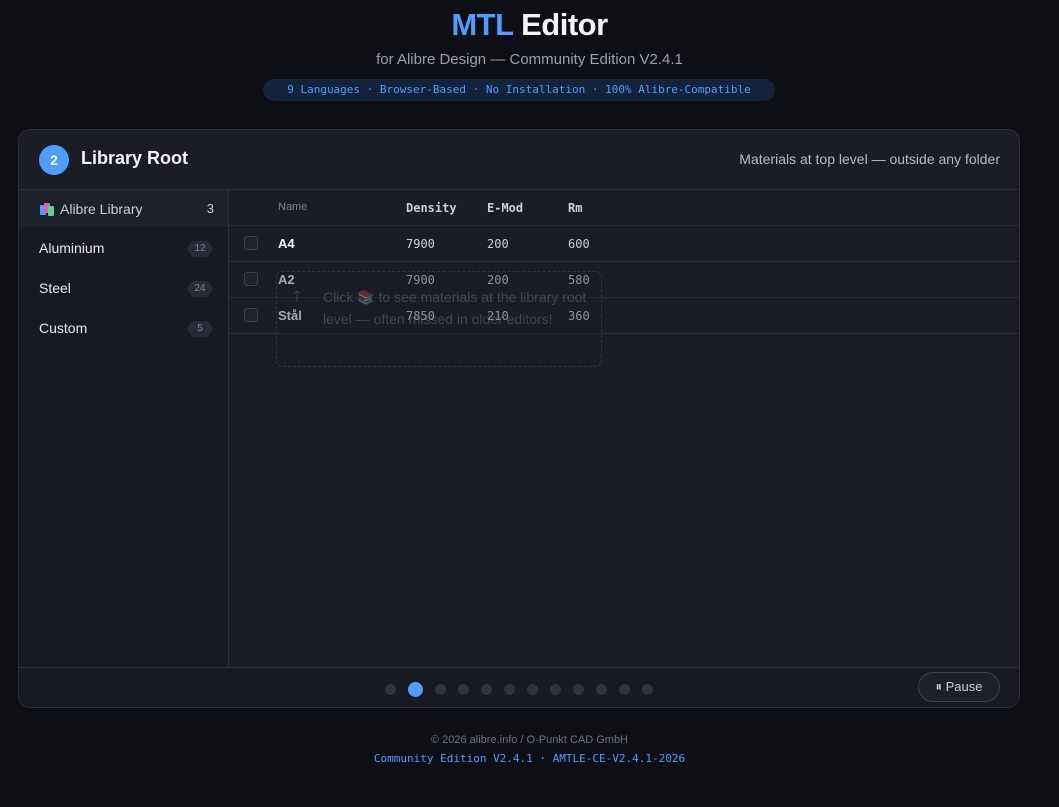 This screenshot has width=1059, height=807. I want to click on footer-copyright: © 2026 alibre.info / O-Punkt CAD GmbH, so click(529, 740).